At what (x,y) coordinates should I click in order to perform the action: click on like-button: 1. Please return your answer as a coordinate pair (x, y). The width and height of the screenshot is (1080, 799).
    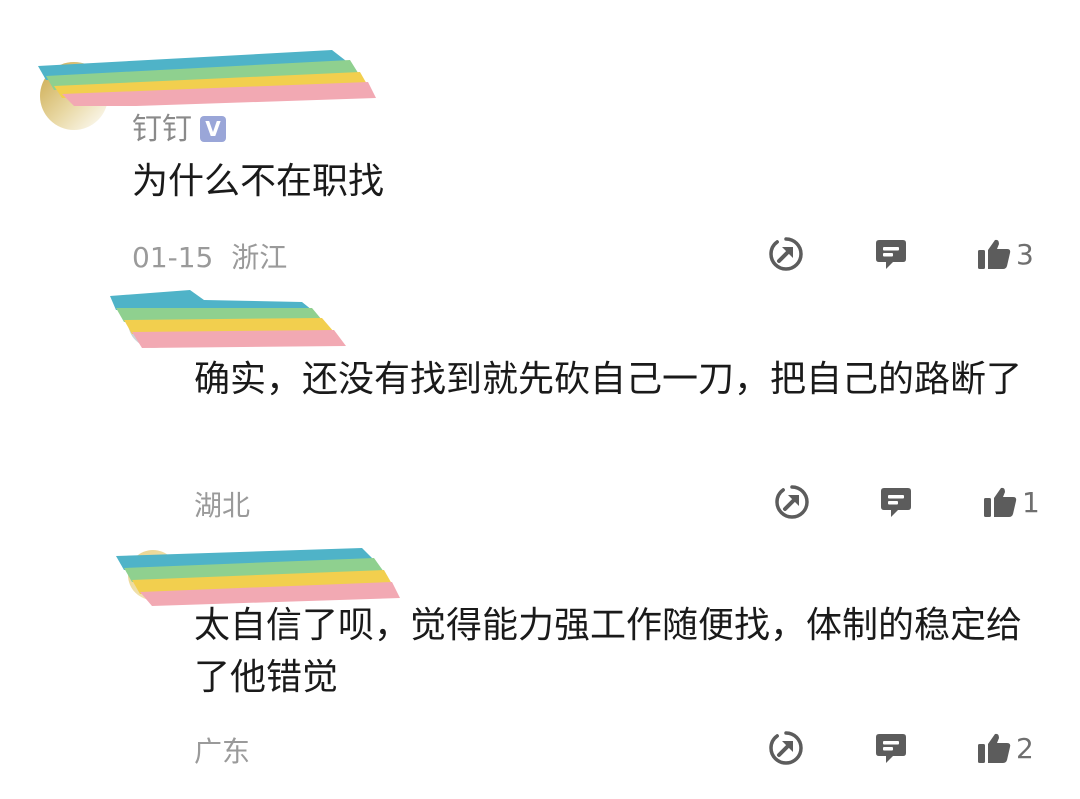
    Looking at the image, I should click on (1011, 502).